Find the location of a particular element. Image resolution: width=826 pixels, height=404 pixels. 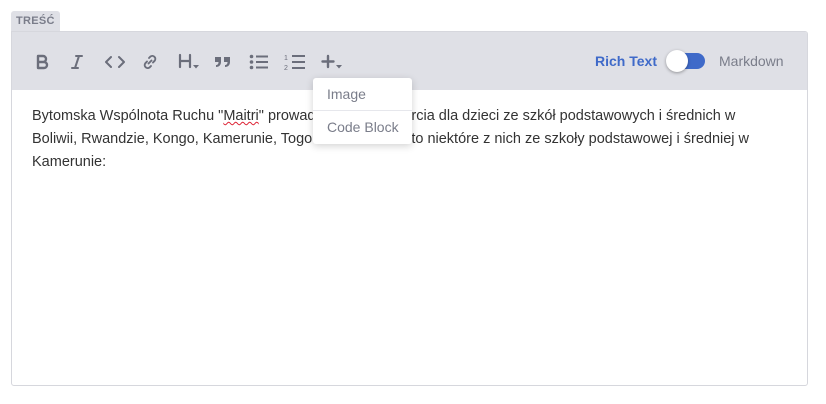

rich-text-mode-label: Rich Text is located at coordinates (626, 61).